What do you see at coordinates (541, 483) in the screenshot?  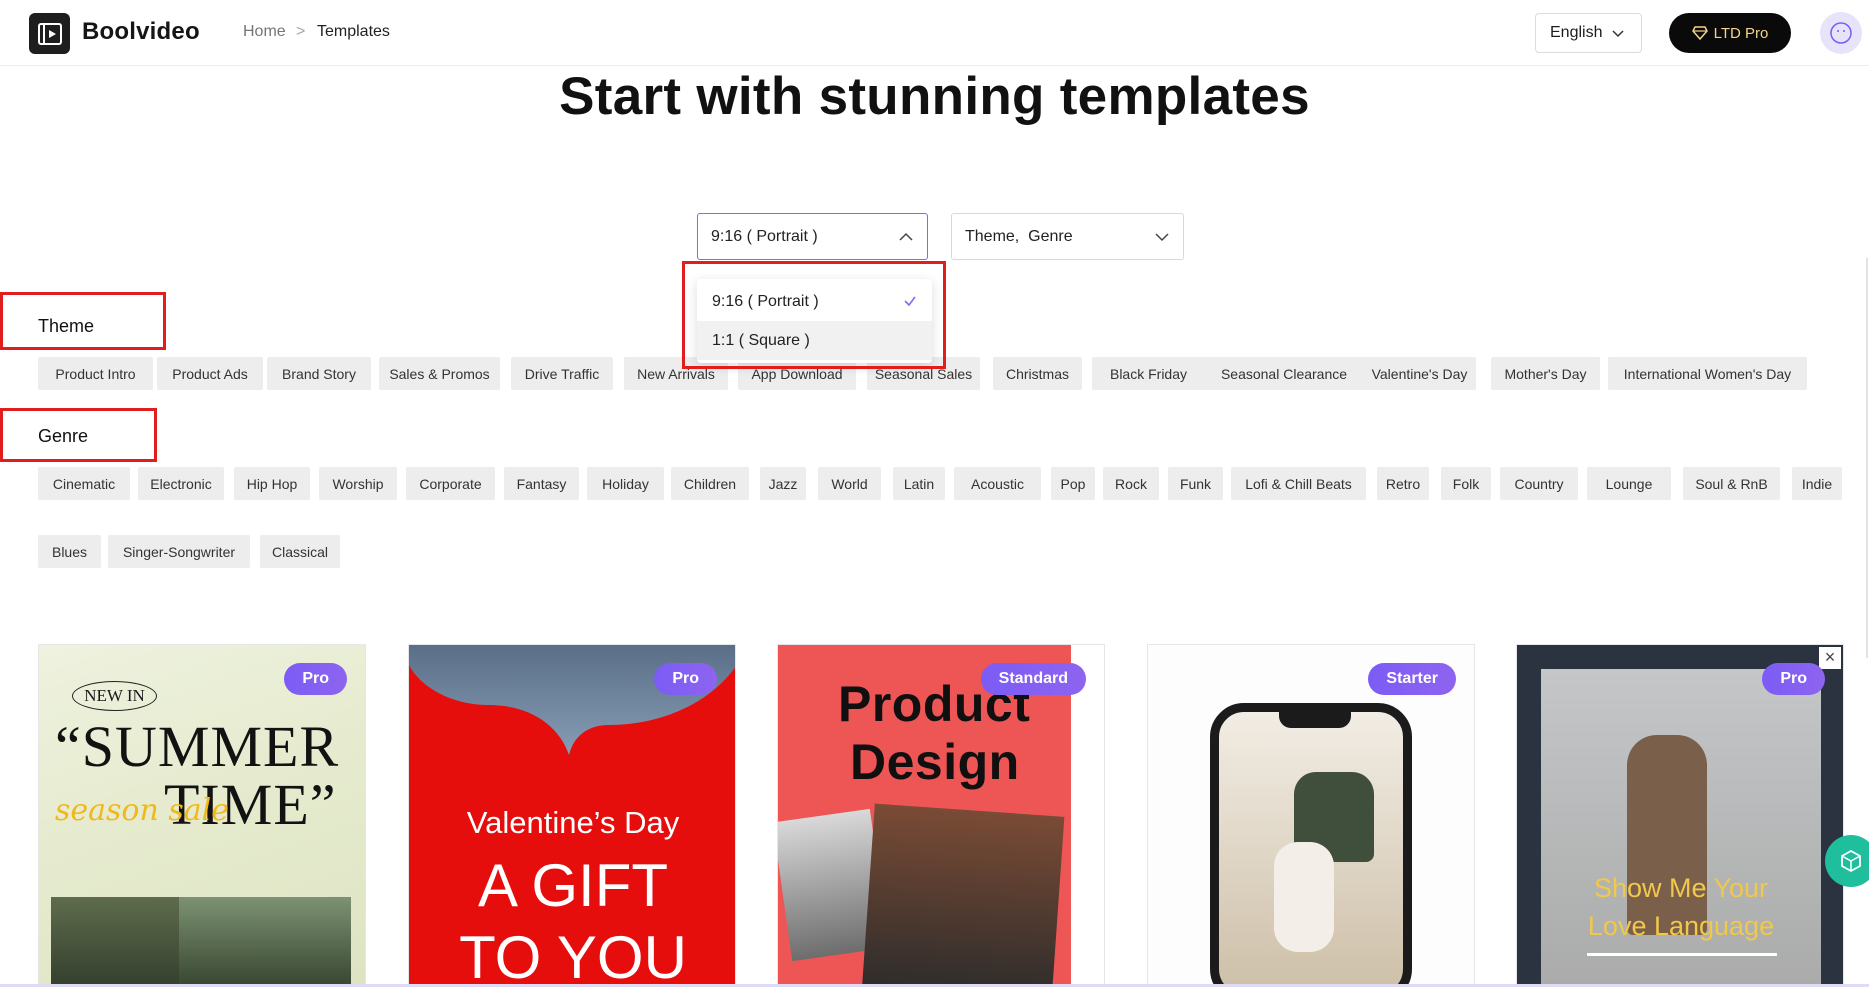 I see `genre-tag: Fantasy` at bounding box center [541, 483].